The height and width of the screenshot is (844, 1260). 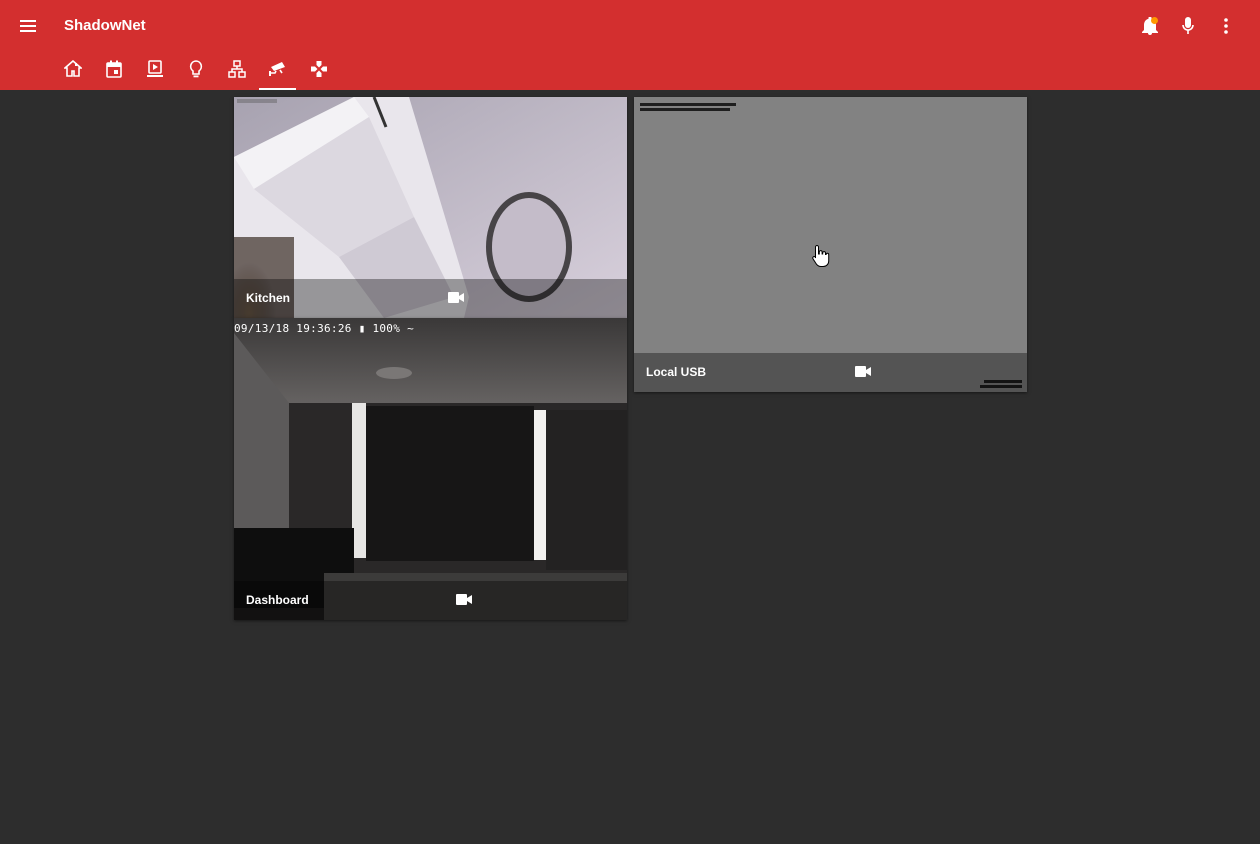 What do you see at coordinates (821, 255) in the screenshot?
I see `hand-cursor-icon` at bounding box center [821, 255].